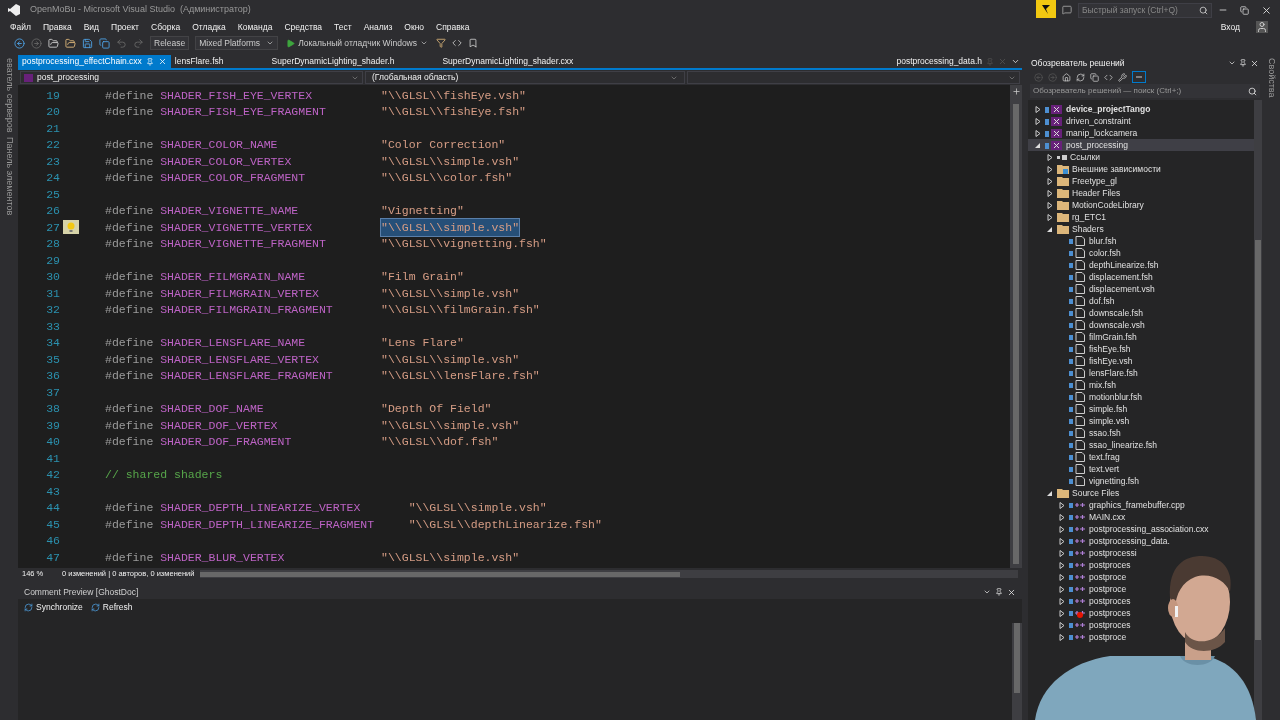  What do you see at coordinates (1141, 301) in the screenshot?
I see `tree-item: dof.fsh` at bounding box center [1141, 301].